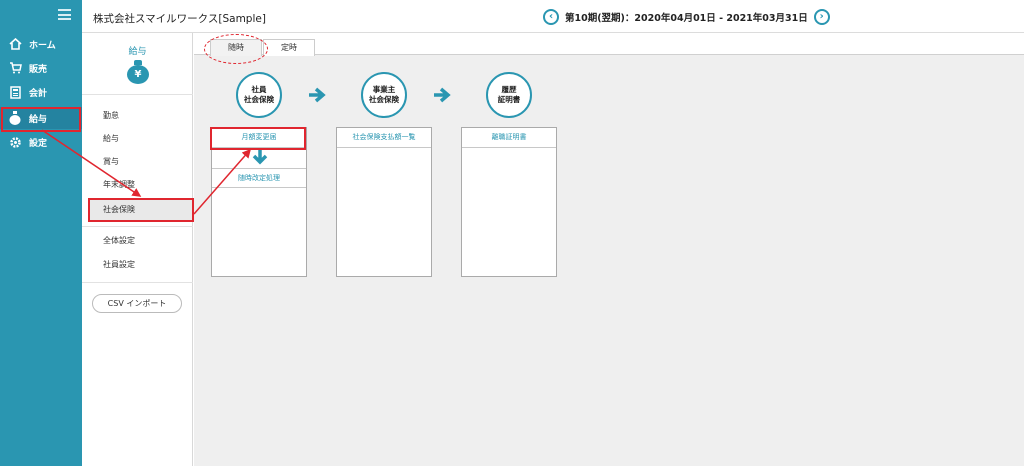 The height and width of the screenshot is (466, 1024). I want to click on annotation-arrows, so click(146, 172).